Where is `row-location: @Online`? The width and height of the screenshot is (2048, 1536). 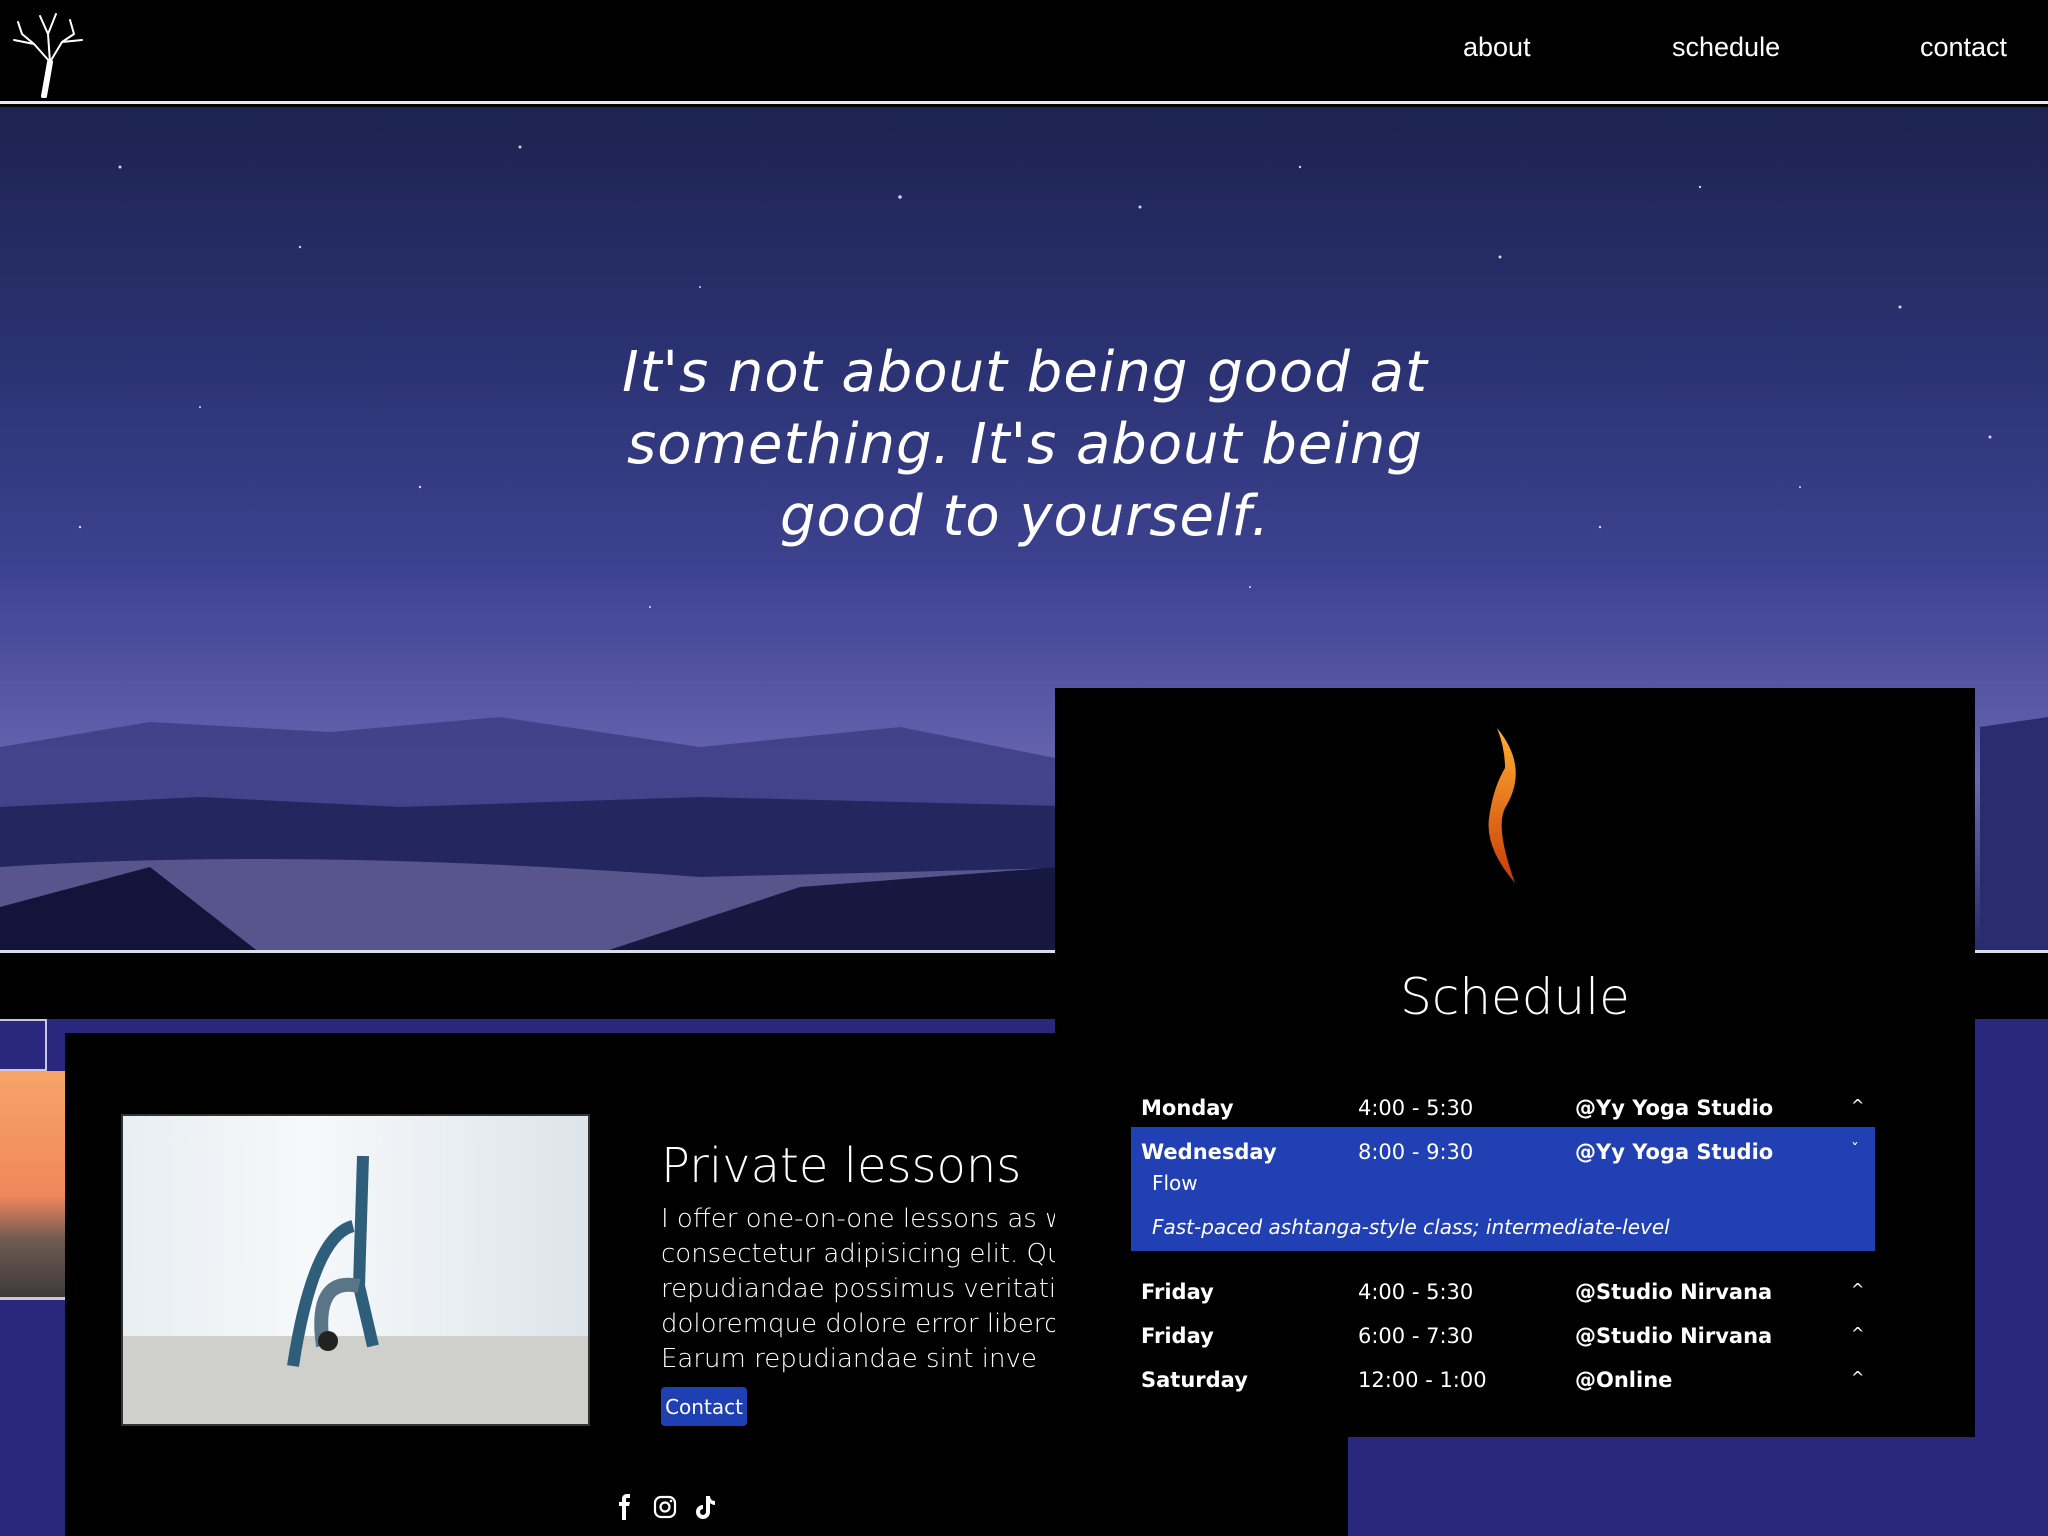
row-location: @Online is located at coordinates (1624, 1380).